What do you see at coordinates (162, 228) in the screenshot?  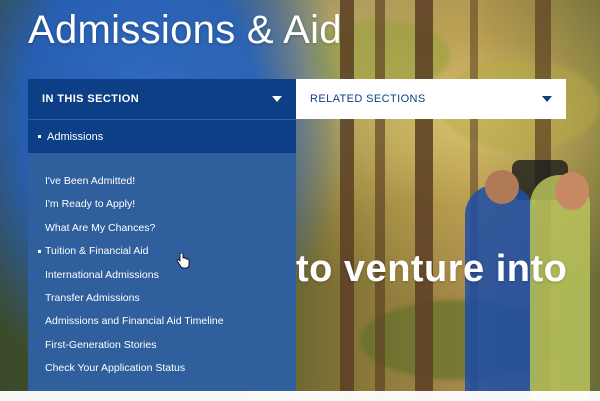 I see `menu-item: What Are My Chances?` at bounding box center [162, 228].